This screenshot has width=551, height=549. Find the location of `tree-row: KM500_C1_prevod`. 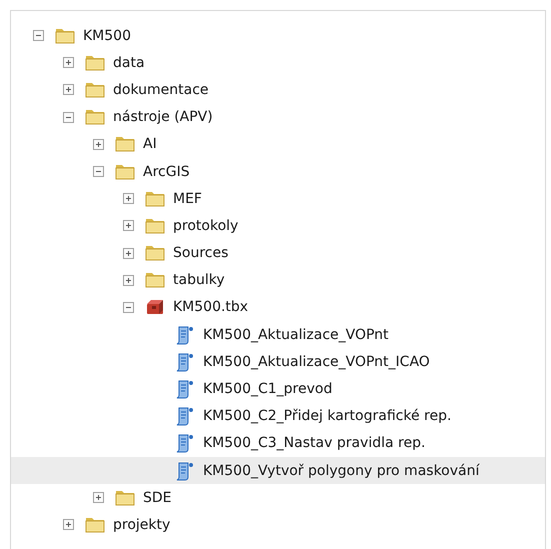

tree-row: KM500_C1_prevod is located at coordinates (278, 389).